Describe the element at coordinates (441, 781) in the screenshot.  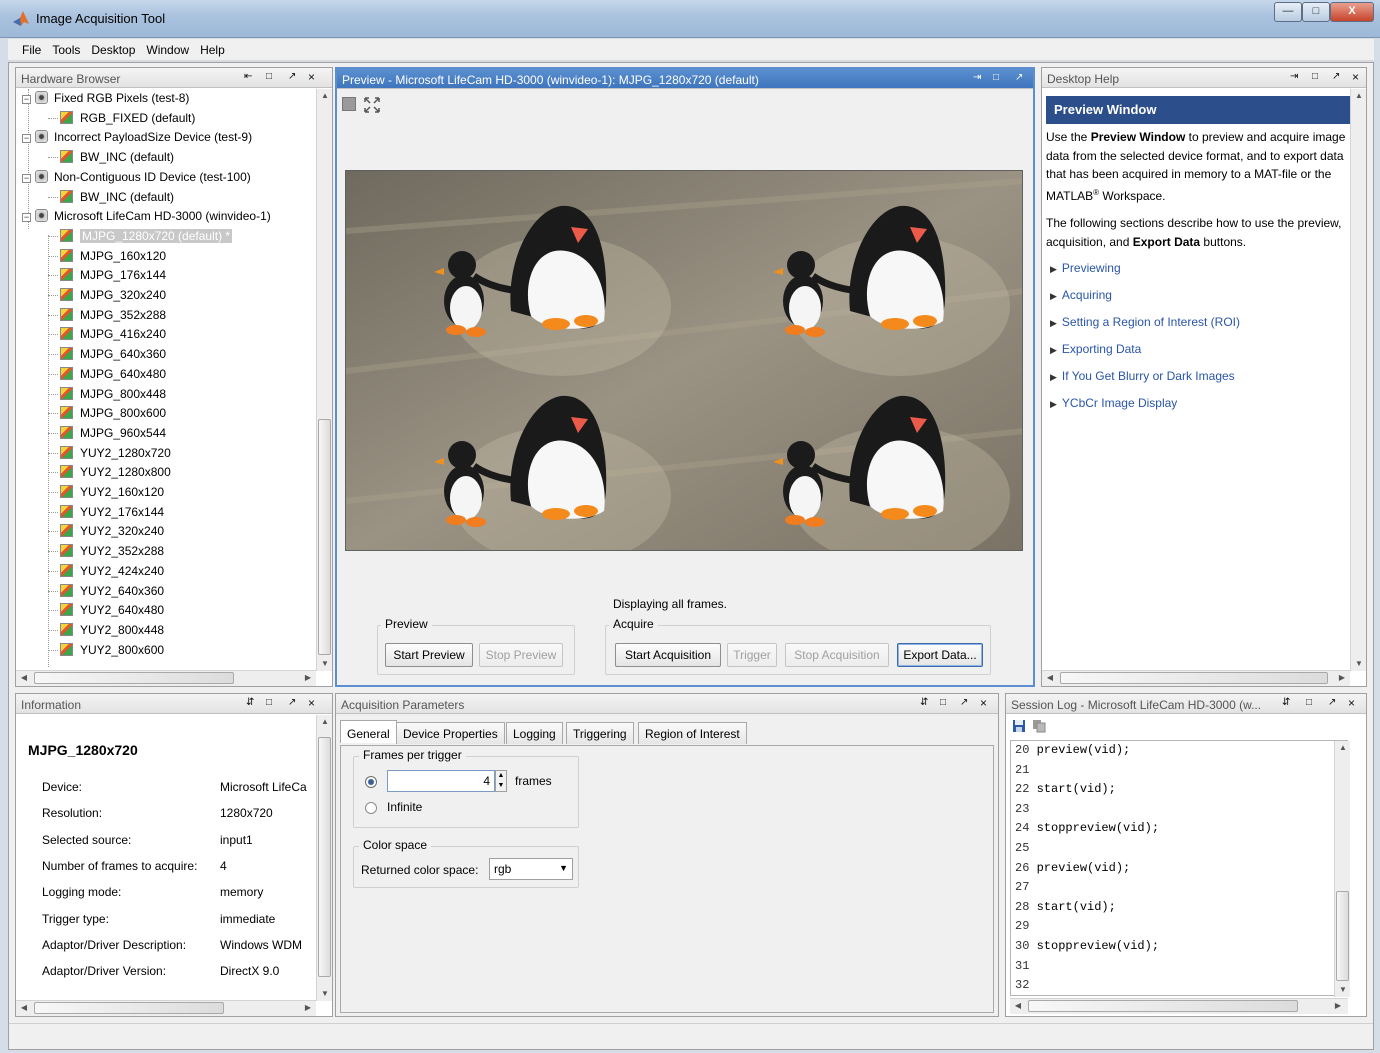
I see `frames-input: 4` at that location.